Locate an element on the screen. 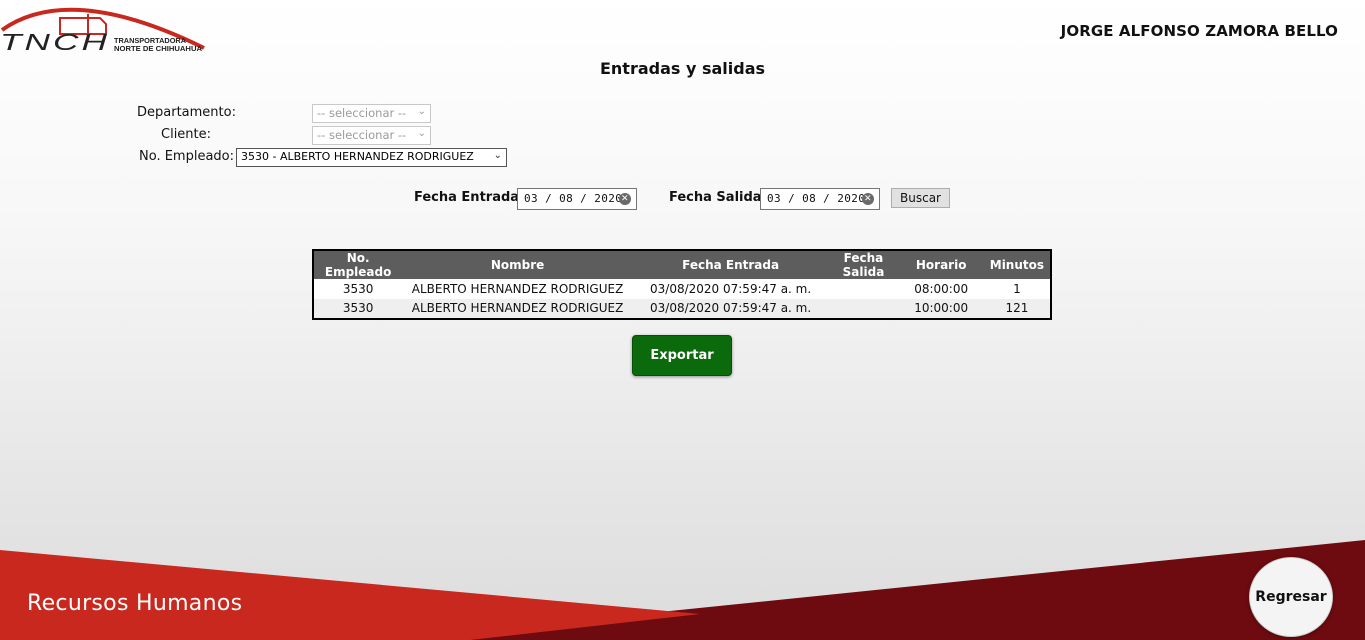  empleado-label: No. Empleado: is located at coordinates (187, 156).